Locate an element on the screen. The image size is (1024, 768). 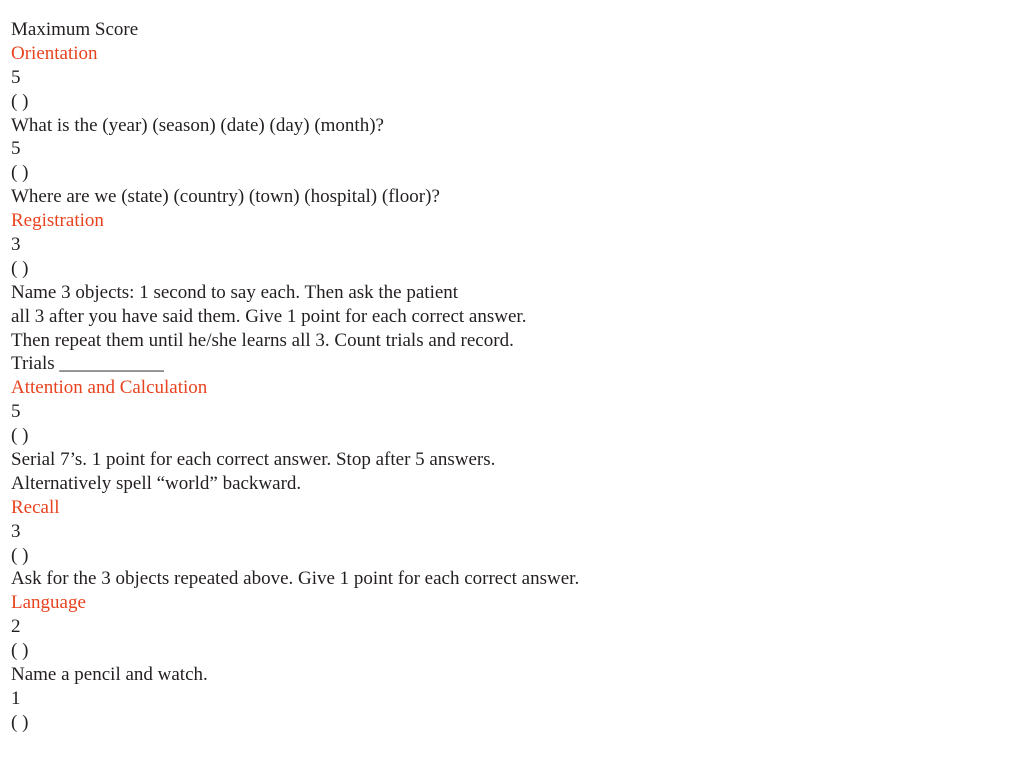
section-heading-attention-calculation: Attention and Calculation is located at coordinates (109, 388).